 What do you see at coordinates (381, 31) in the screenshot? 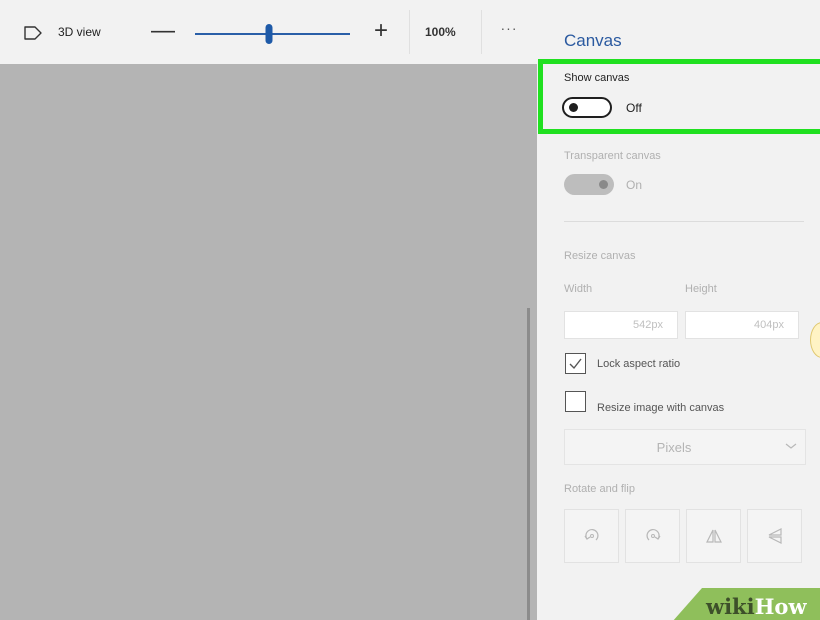
I see `zoom-in-button: +` at bounding box center [381, 31].